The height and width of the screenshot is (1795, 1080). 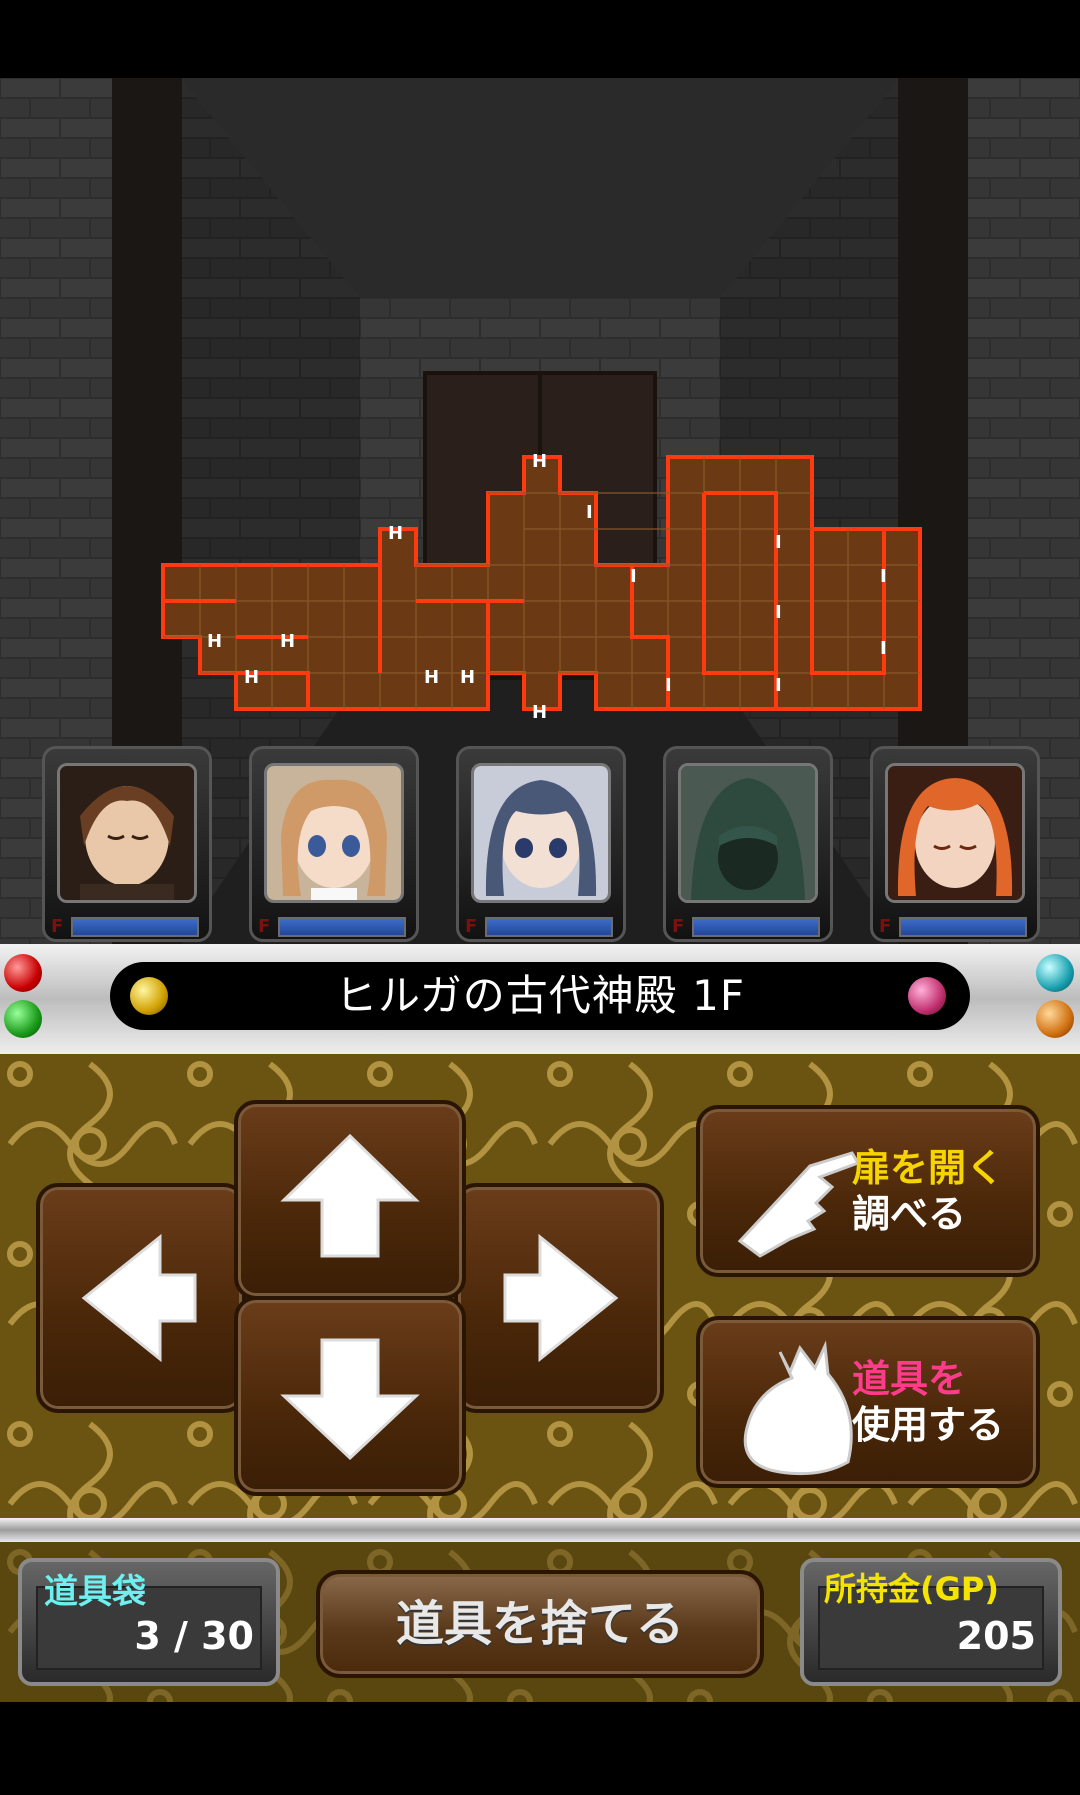 I want to click on status-bar, so click(x=540, y=39).